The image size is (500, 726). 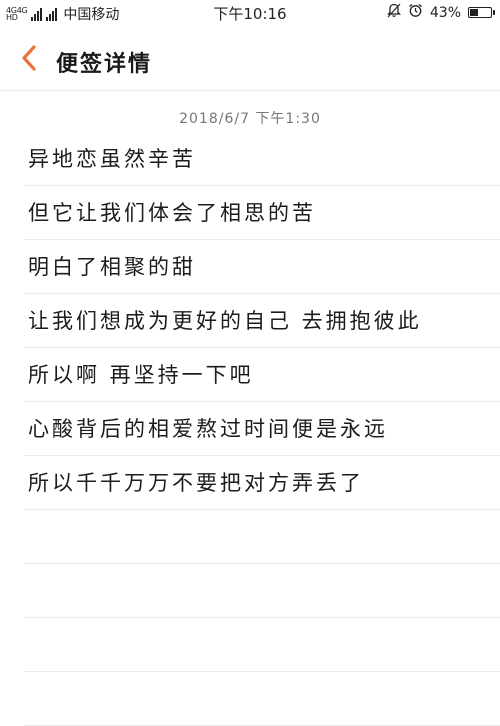 I want to click on app-header: 便签详情, so click(x=250, y=60).